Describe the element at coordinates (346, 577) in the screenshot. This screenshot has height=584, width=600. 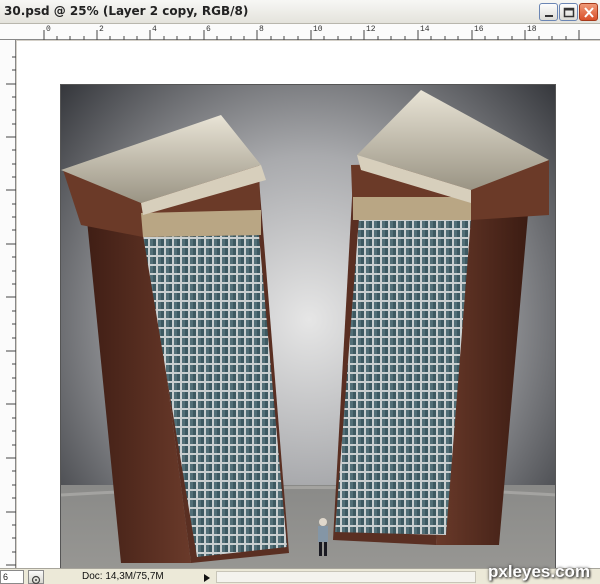
I see `horizontal-scrollbar` at that location.